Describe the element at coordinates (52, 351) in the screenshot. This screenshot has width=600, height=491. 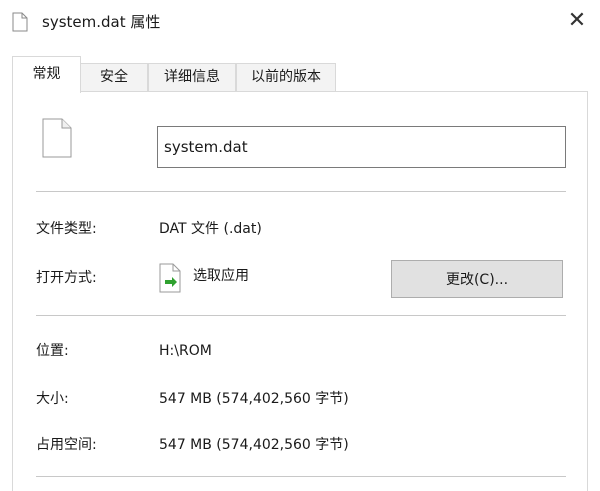
I see `location-label: 位置:` at that location.